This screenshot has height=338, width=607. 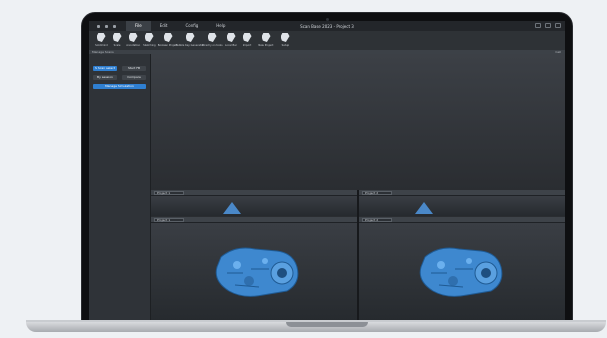 I want to click on ribbon-solidmind-button: Solidmind, so click(x=101, y=40).